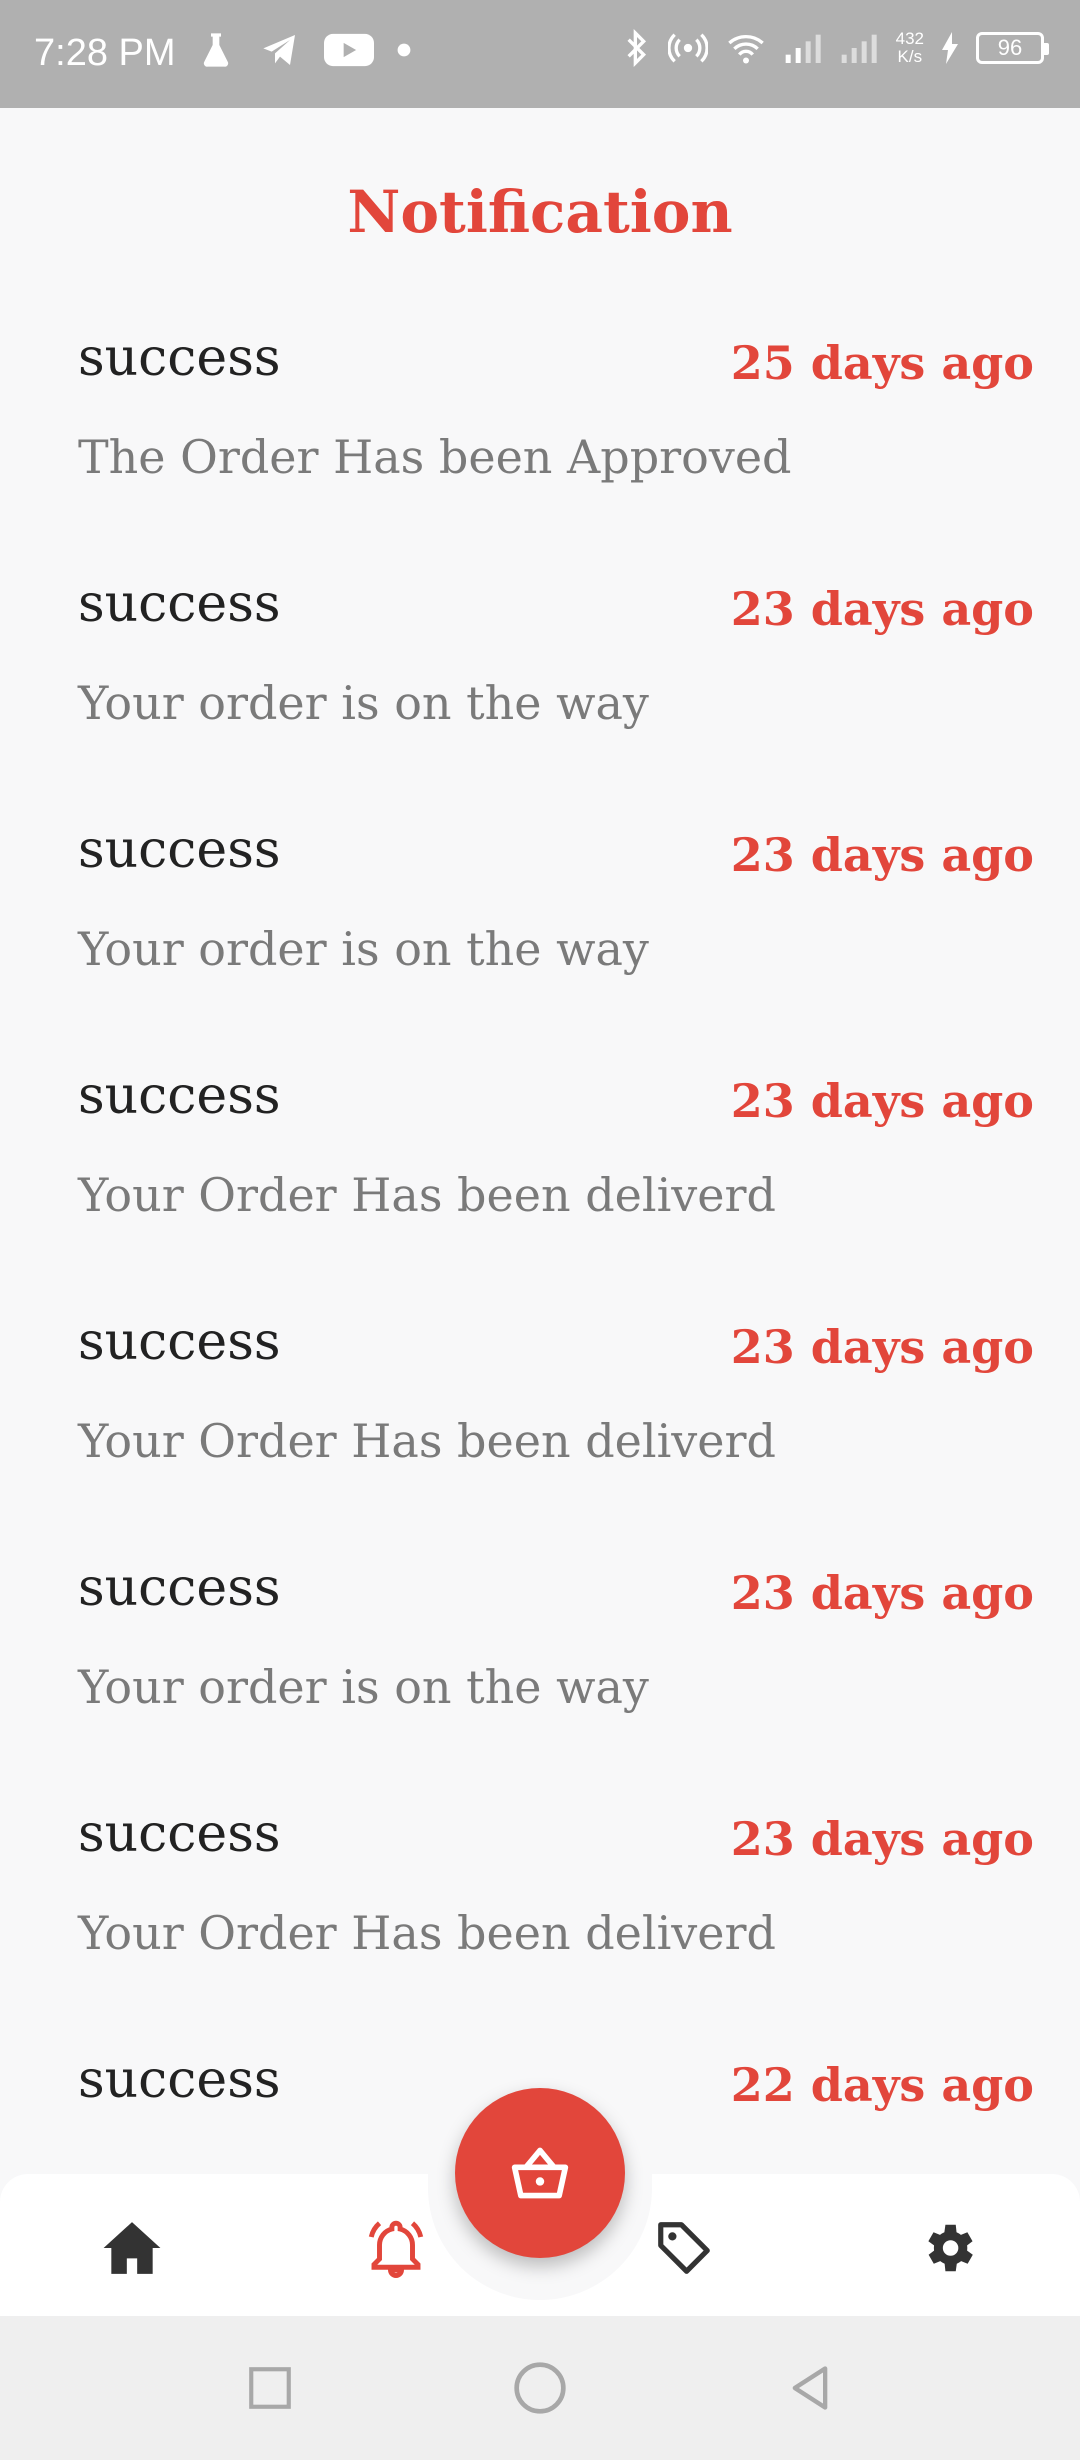 This screenshot has width=1080, height=2460. I want to click on home-circle-icon, so click(540, 2388).